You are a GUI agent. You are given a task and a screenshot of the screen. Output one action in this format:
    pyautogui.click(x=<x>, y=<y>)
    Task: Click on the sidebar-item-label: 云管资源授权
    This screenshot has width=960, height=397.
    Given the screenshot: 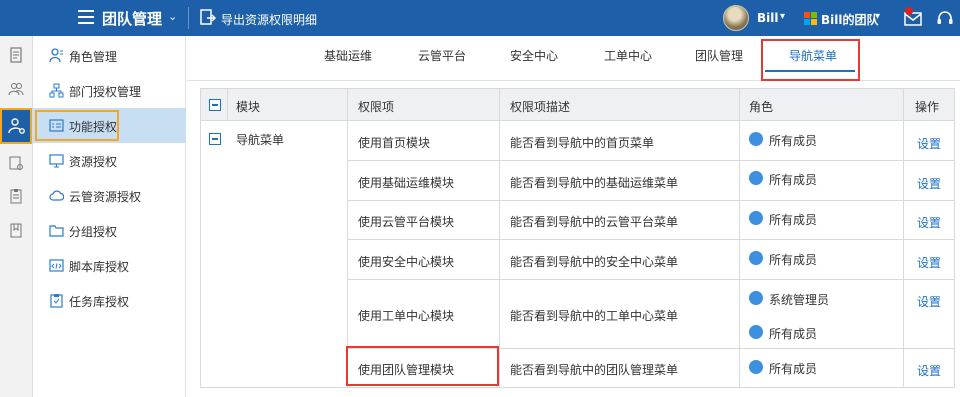 What is the action you would take?
    pyautogui.click(x=105, y=197)
    